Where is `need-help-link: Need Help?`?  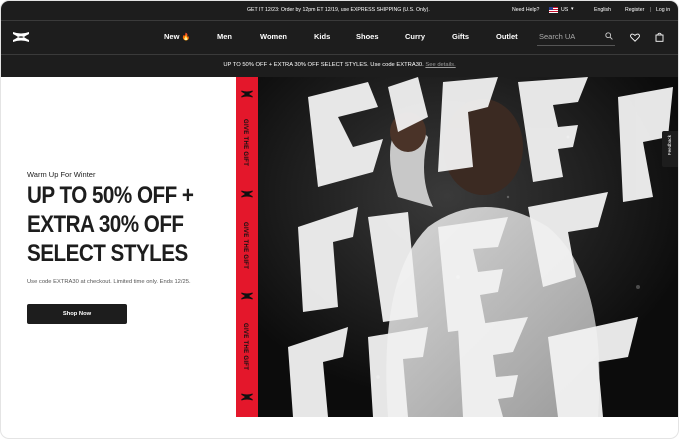
need-help-link: Need Help? is located at coordinates (525, 10).